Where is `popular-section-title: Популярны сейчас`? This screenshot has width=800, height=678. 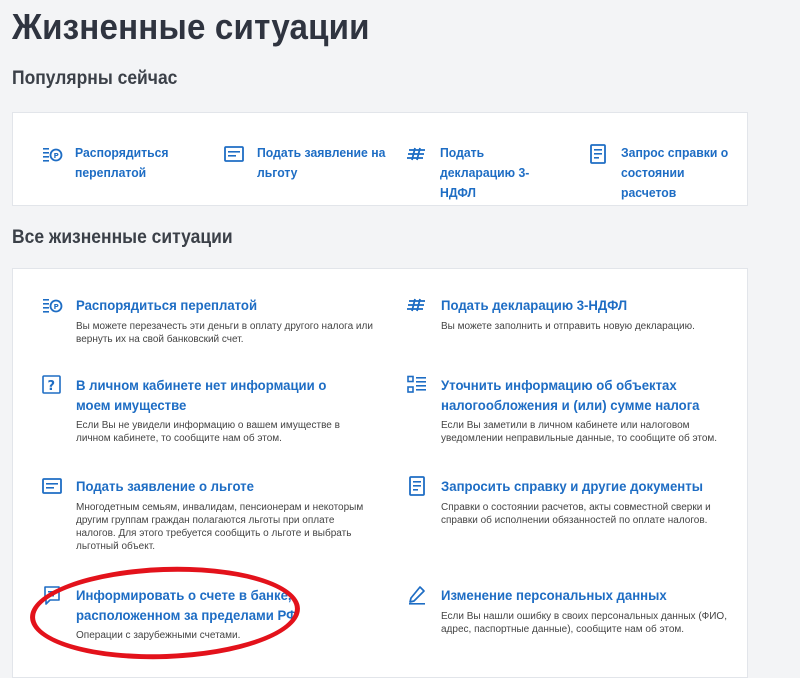
popular-section-title: Популярны сейчас is located at coordinates (95, 78).